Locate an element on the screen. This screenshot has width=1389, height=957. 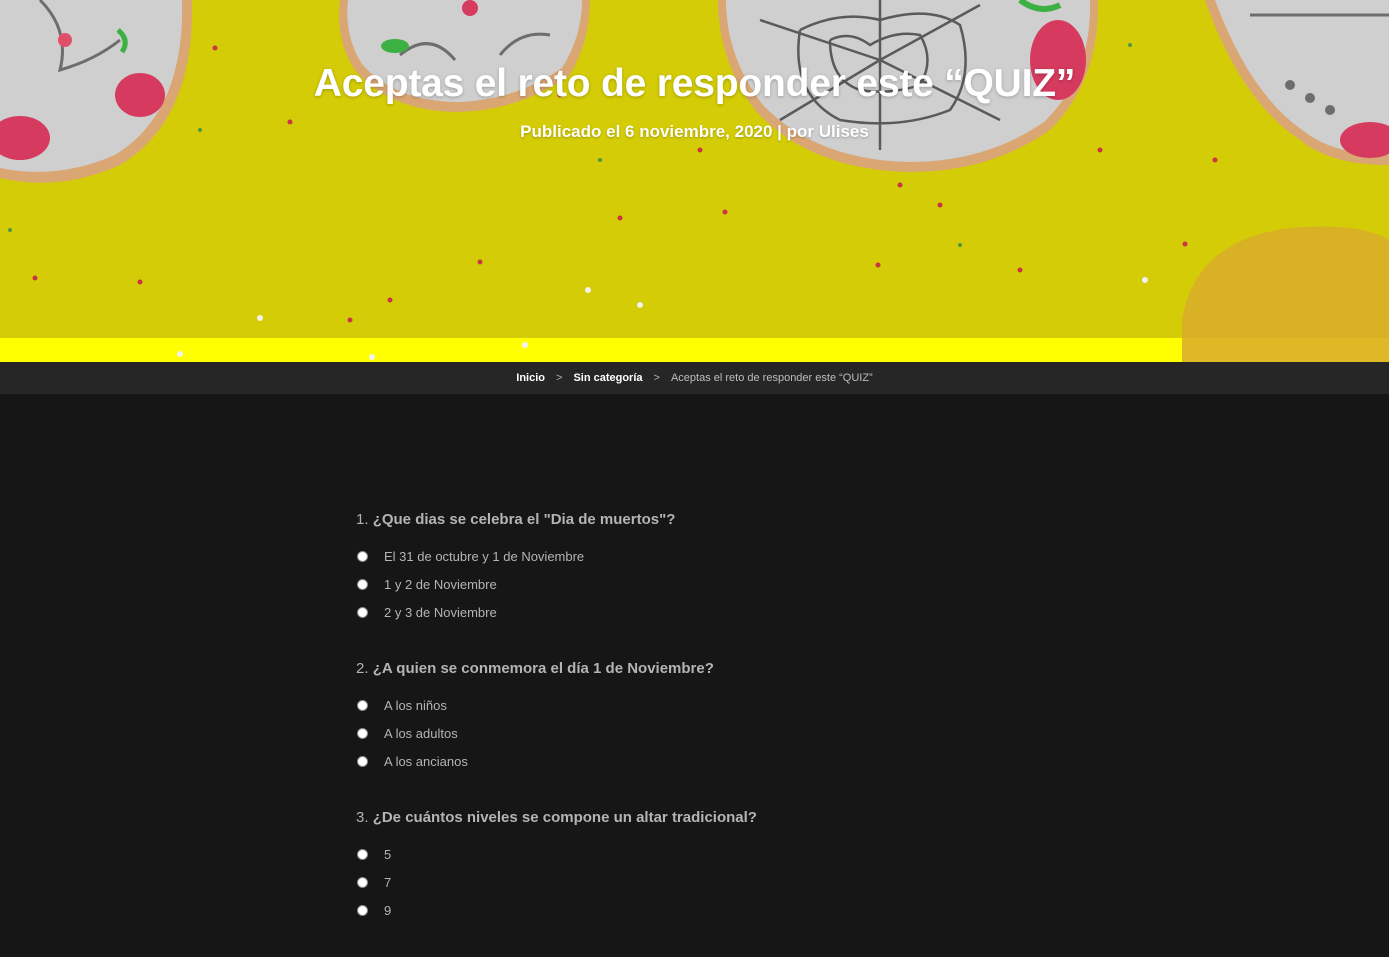
answer-label: El 31 de octubre y 1 de Noviembre is located at coordinates (484, 556).